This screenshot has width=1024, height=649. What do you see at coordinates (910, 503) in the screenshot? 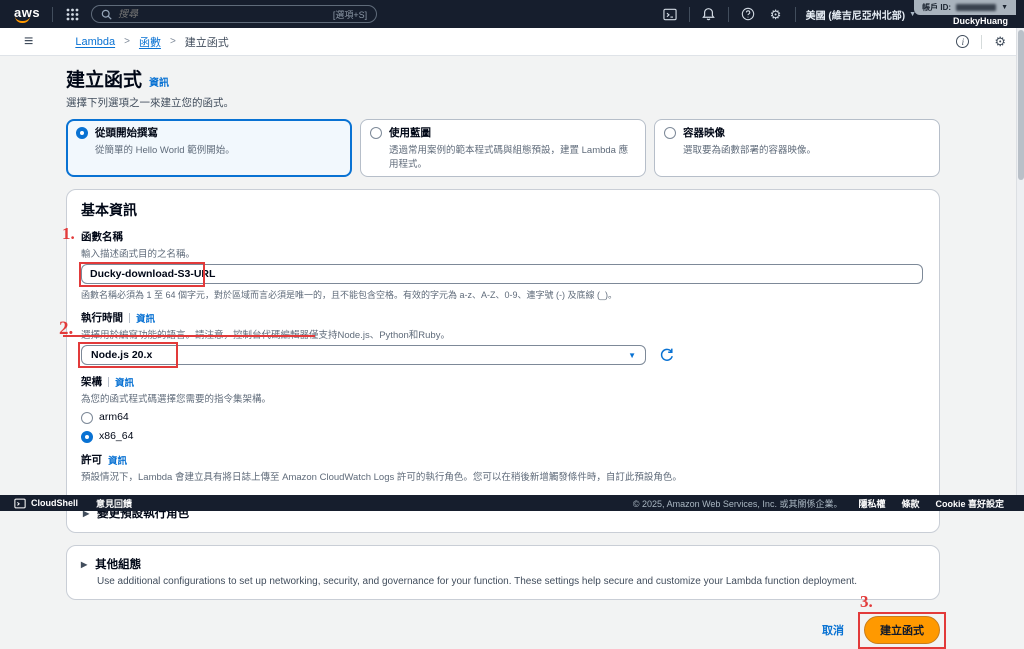
I see `terms-link: 條款` at bounding box center [910, 503].